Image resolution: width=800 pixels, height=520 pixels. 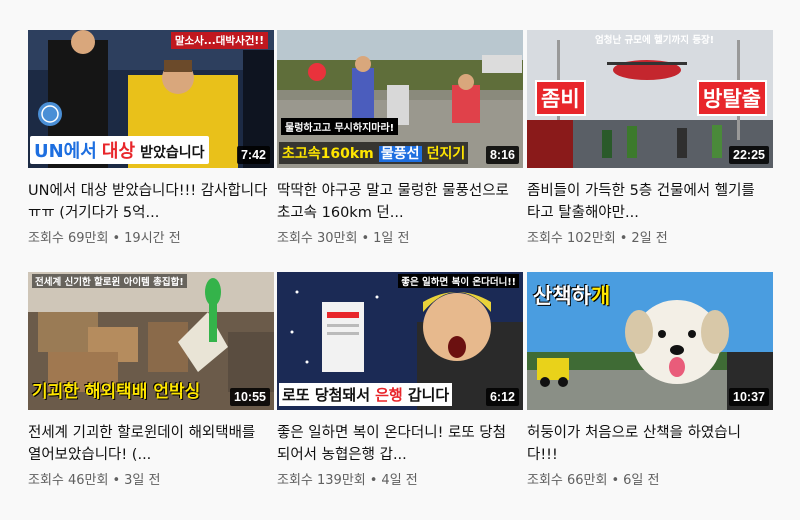 I want to click on thumbnail-caption: UN에서 대상 받았습니다, so click(x=119, y=150).